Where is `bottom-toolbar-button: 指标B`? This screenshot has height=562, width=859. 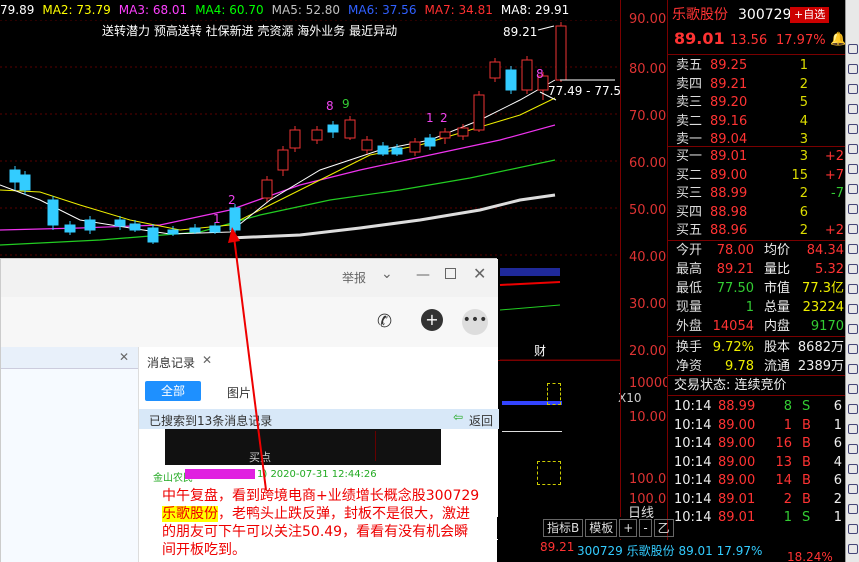
bottom-toolbar-button: 指标B is located at coordinates (563, 528).